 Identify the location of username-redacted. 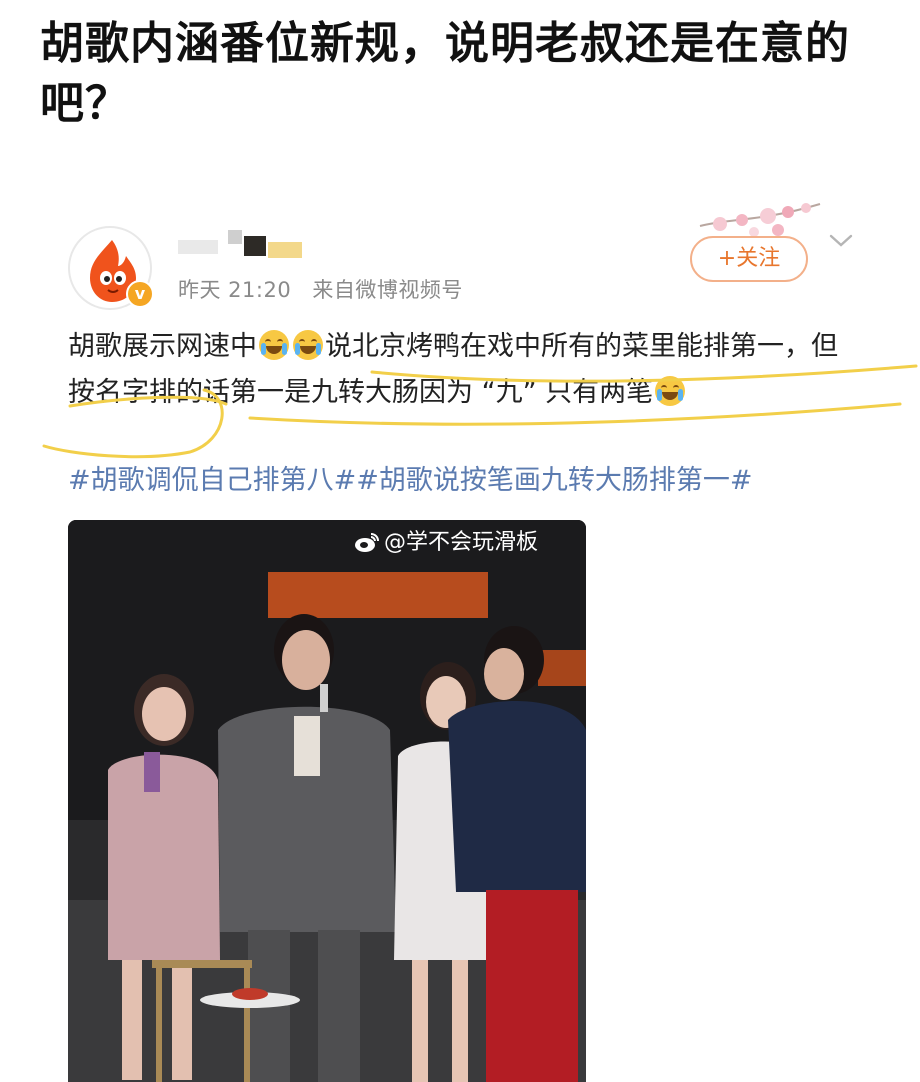
(248, 242).